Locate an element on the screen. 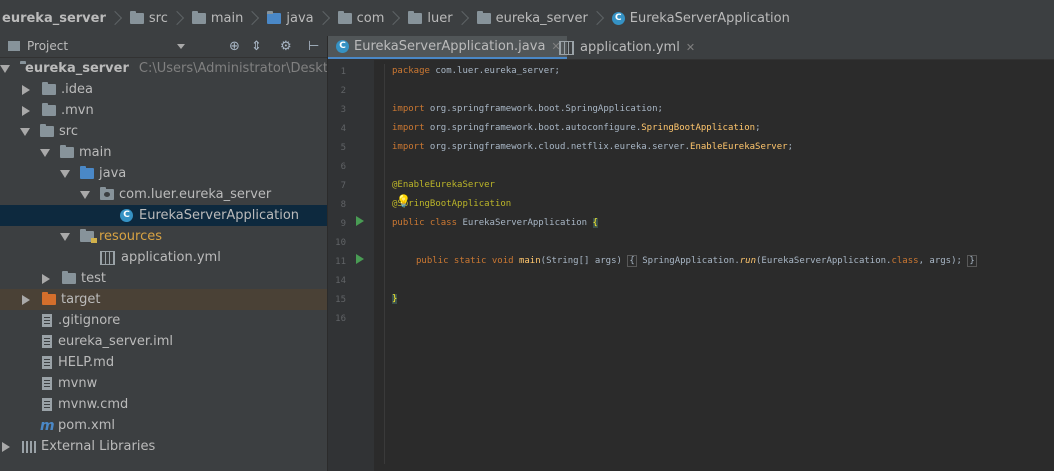  tree-item-mvnw: mvnw is located at coordinates (173, 383).